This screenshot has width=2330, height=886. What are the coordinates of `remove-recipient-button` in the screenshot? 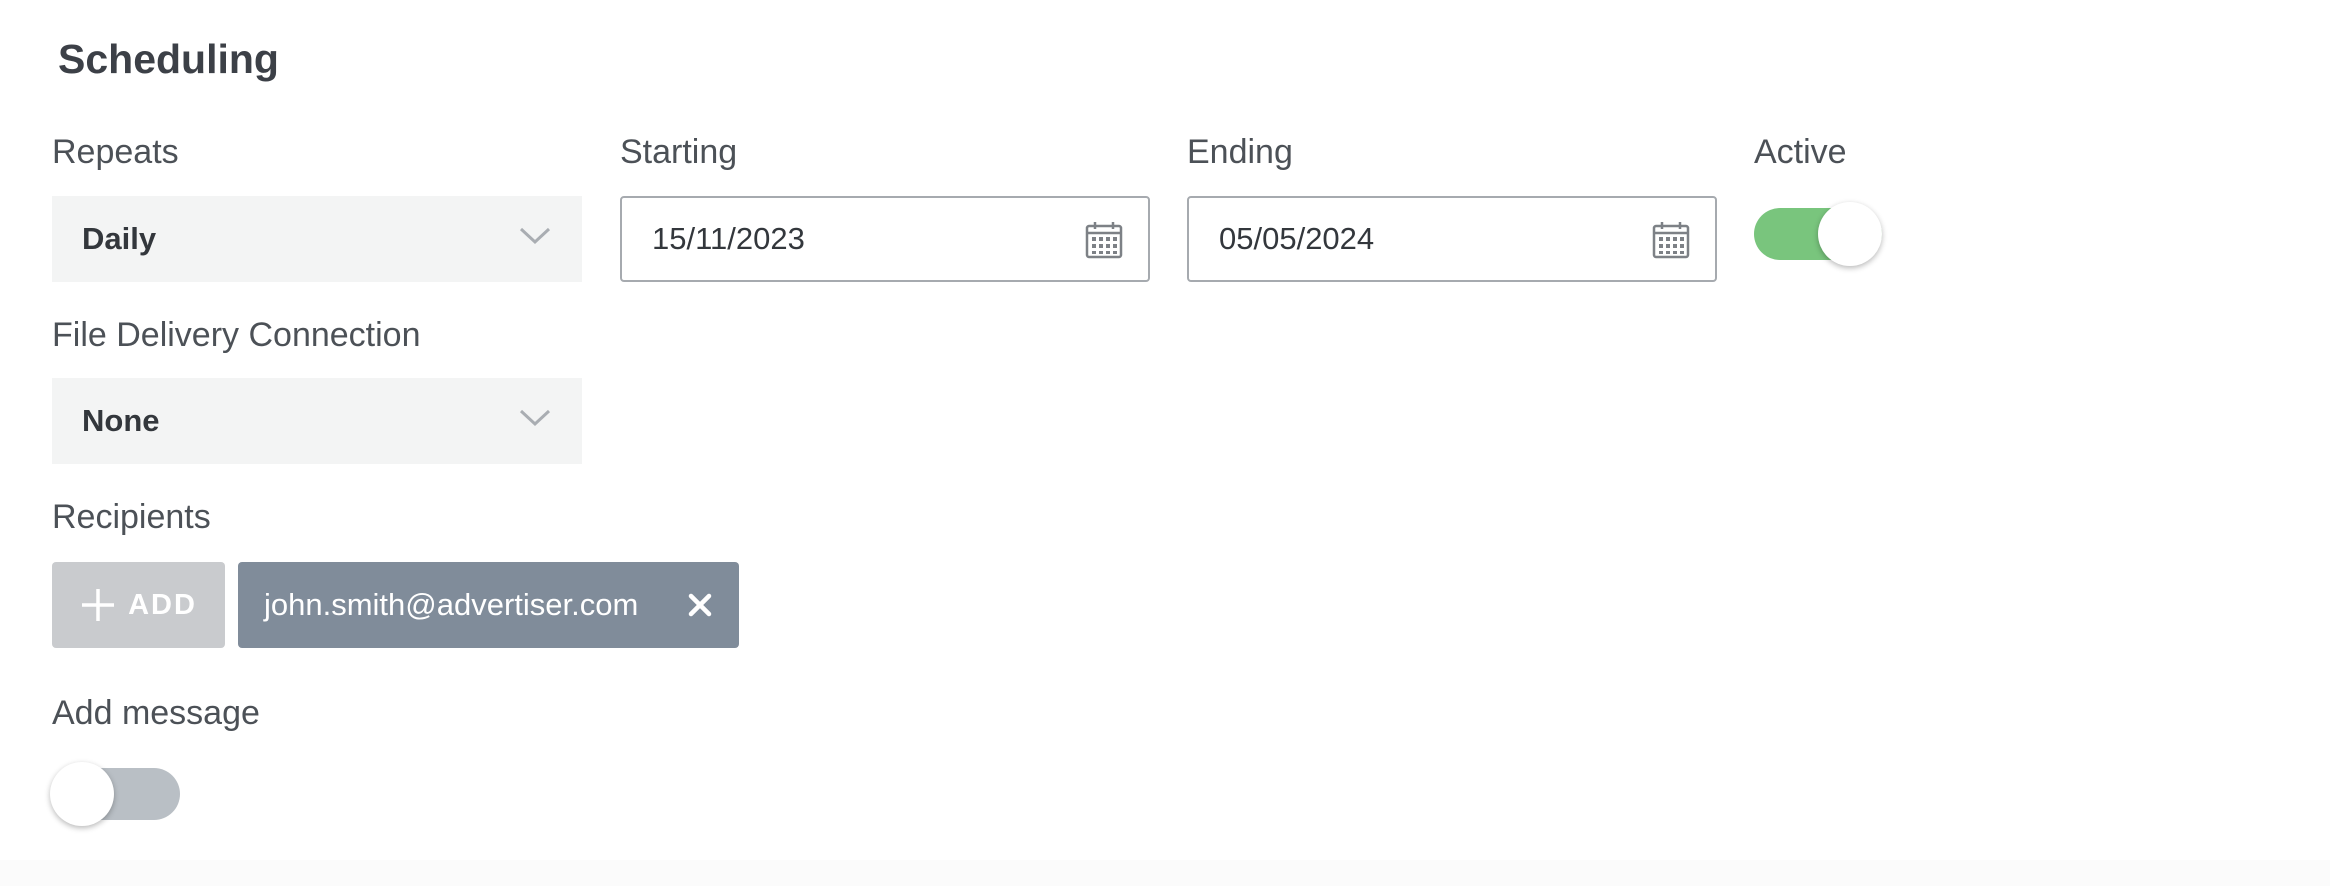 It's located at (700, 605).